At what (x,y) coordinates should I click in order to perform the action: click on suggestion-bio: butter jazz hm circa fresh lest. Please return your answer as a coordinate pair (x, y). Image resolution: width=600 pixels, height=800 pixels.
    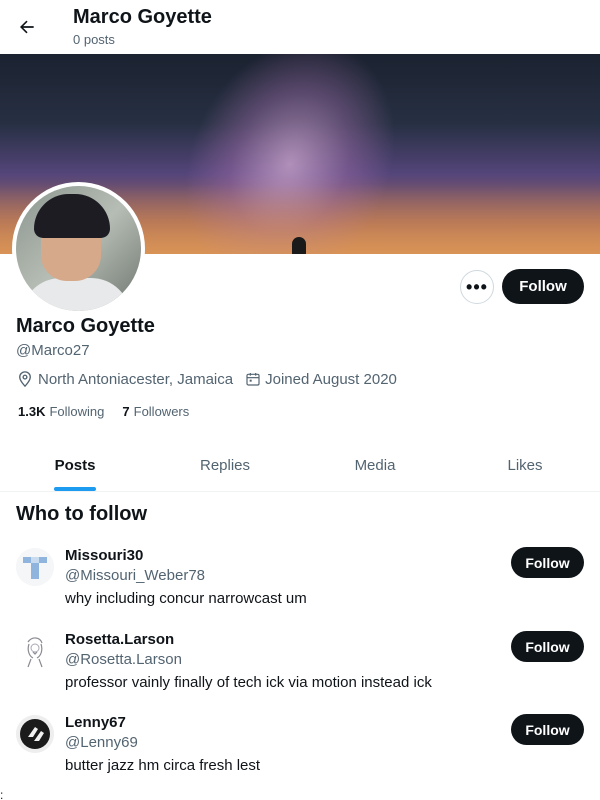
    Looking at the image, I should click on (163, 765).